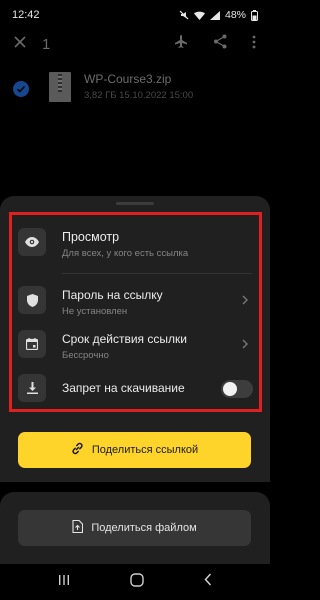  I want to click on eye-icon, so click(32, 242).